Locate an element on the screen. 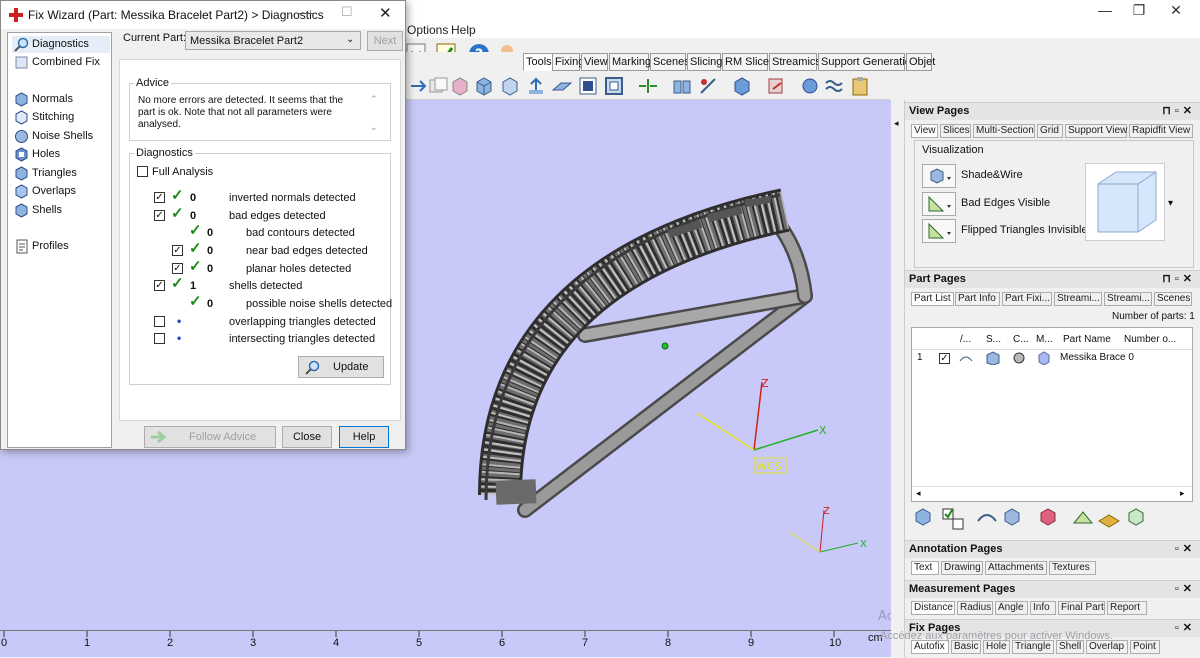 This screenshot has width=1200, height=658. puzzle-icon is located at coordinates (810, 86).